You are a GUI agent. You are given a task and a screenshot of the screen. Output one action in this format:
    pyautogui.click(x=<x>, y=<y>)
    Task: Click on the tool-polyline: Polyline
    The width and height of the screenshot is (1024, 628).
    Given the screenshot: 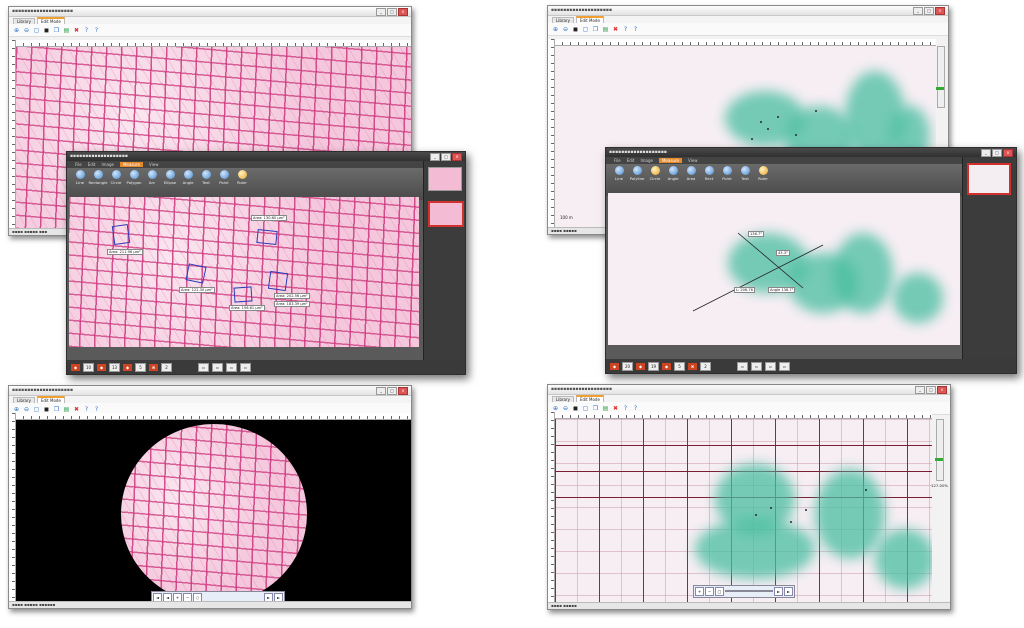 What is the action you would take?
    pyautogui.click(x=637, y=180)
    